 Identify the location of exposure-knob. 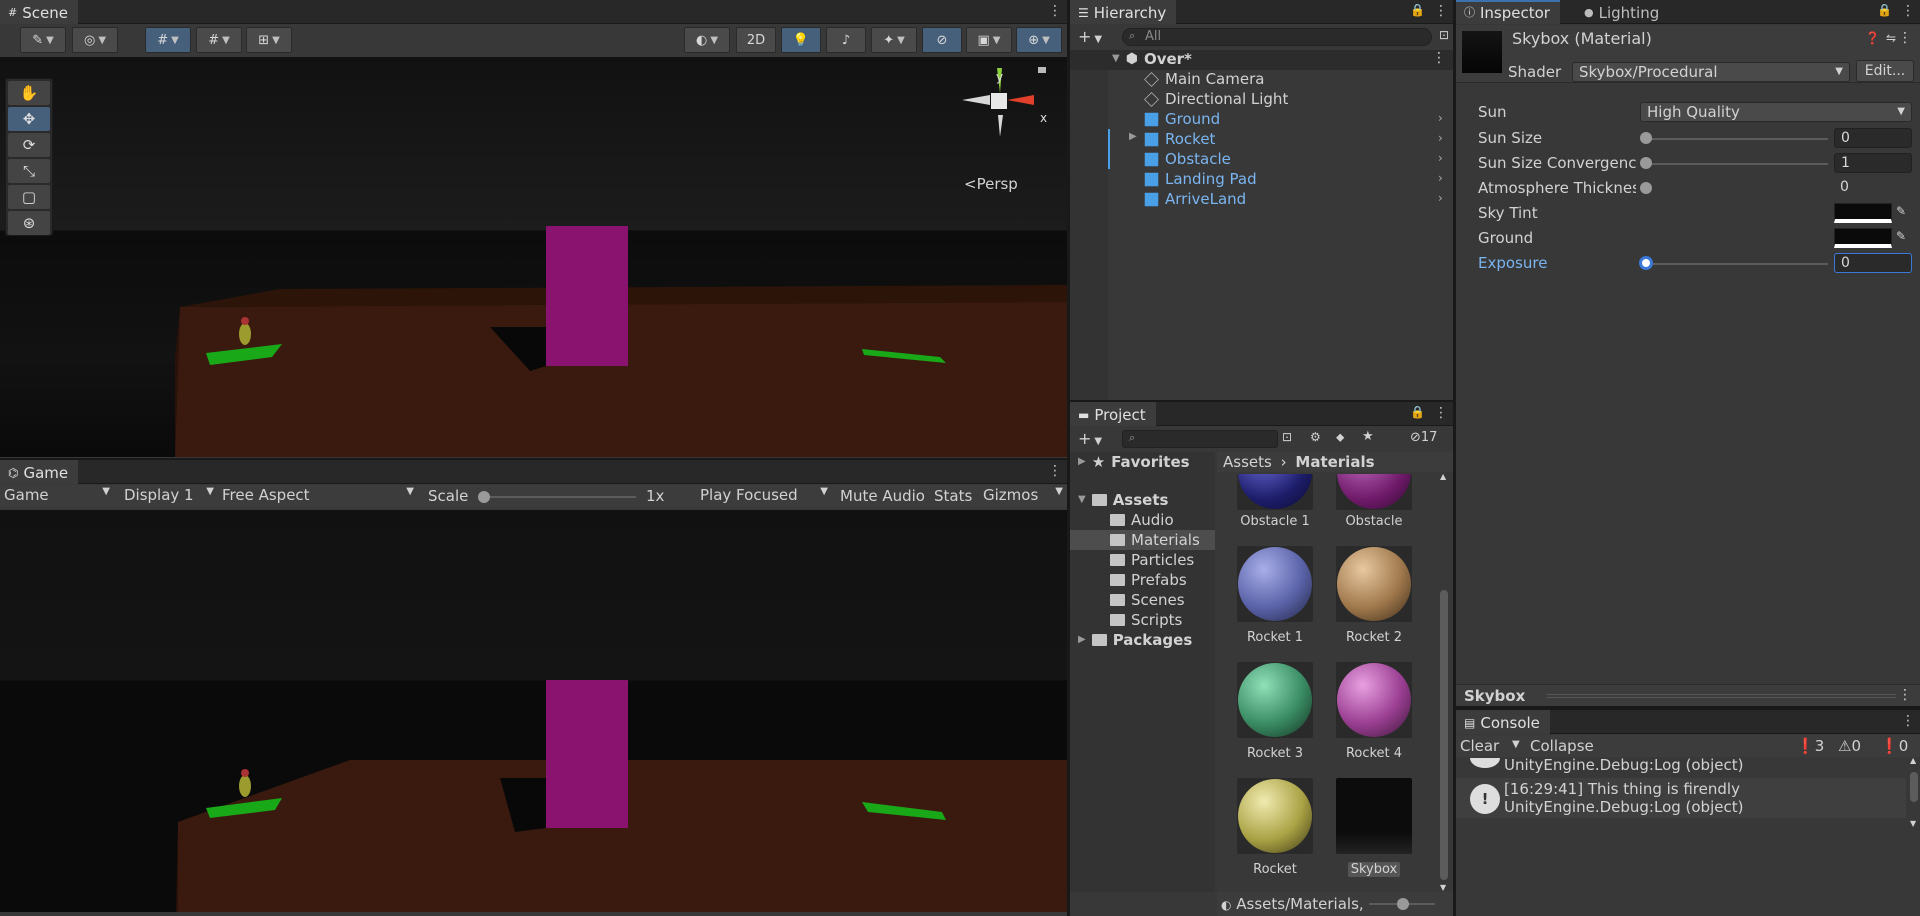
(1646, 263).